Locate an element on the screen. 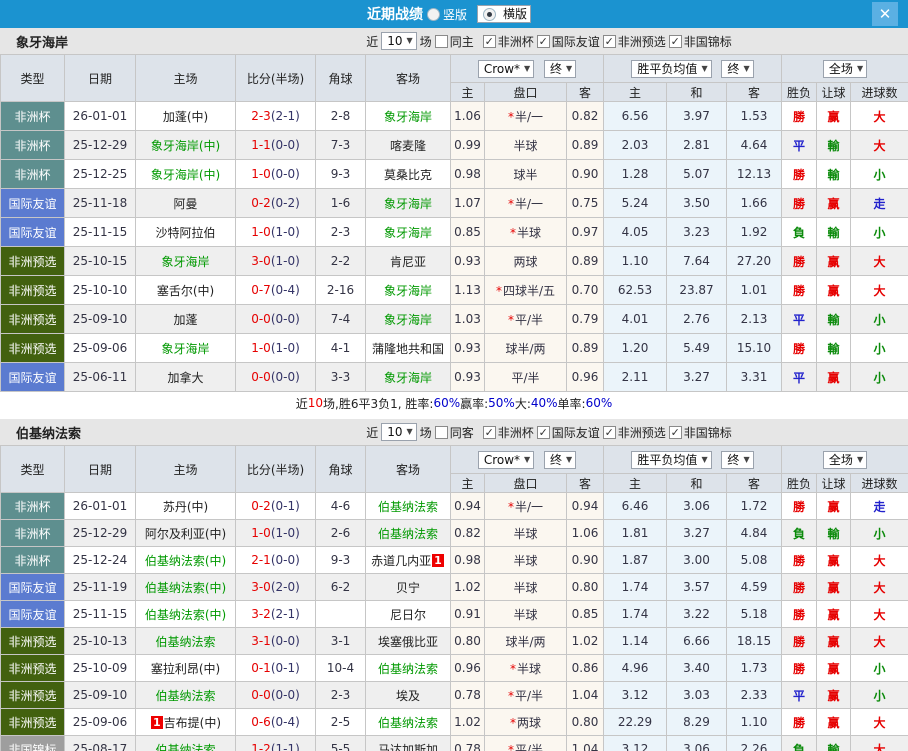  sub-col-let: 让球 is located at coordinates (834, 92).